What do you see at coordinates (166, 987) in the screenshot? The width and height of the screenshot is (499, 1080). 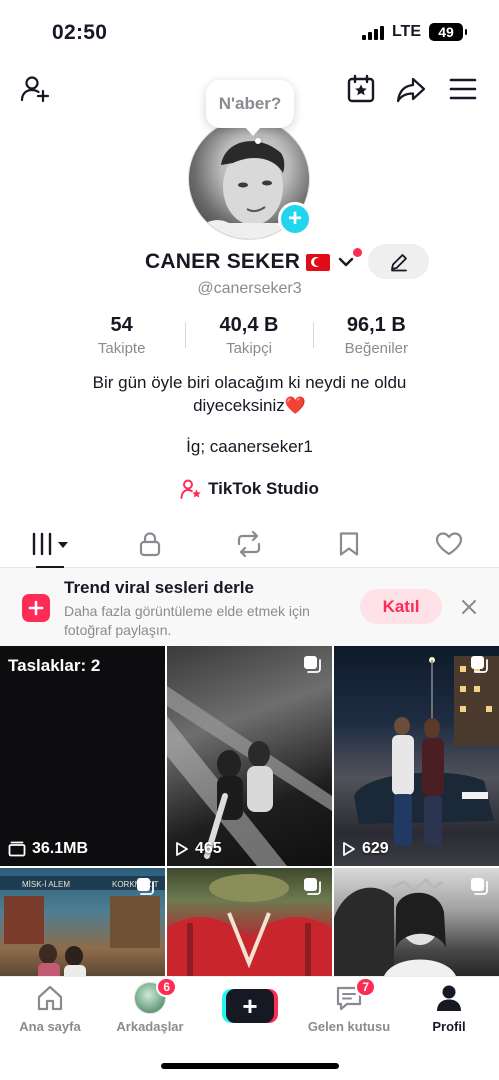 I see `friends-badge: 6` at bounding box center [166, 987].